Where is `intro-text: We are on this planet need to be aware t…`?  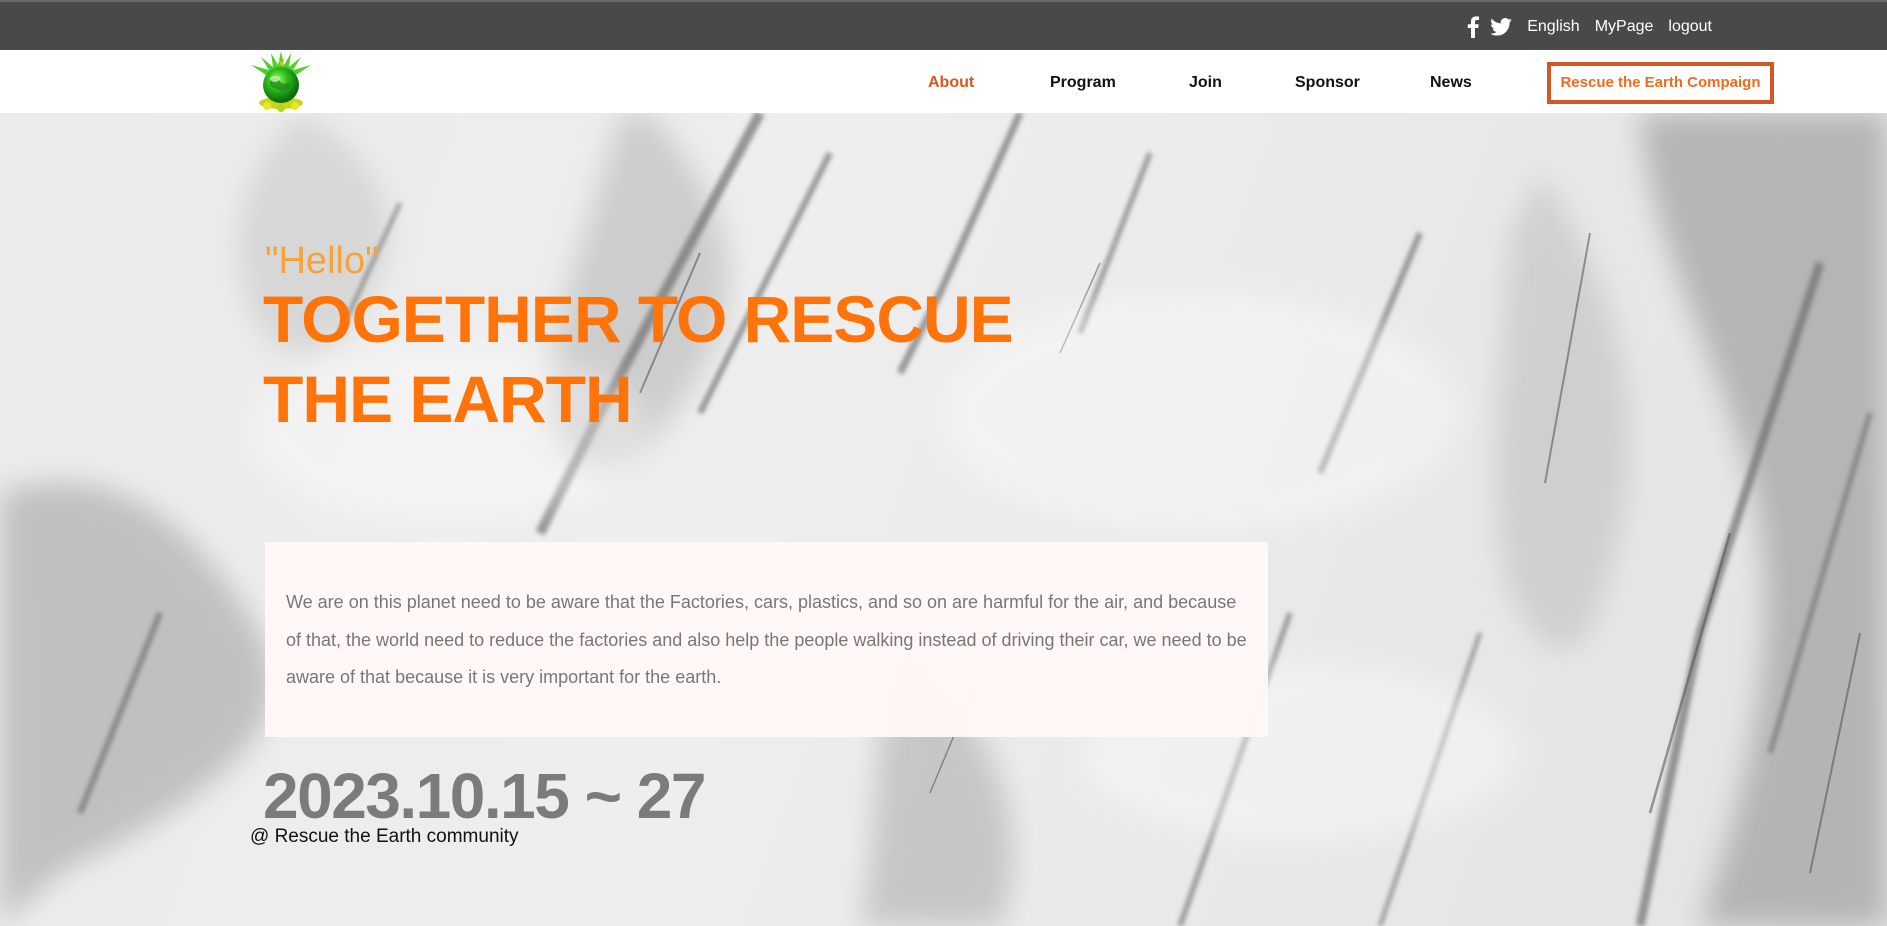
intro-text: We are on this planet need to be aware t… is located at coordinates (766, 639).